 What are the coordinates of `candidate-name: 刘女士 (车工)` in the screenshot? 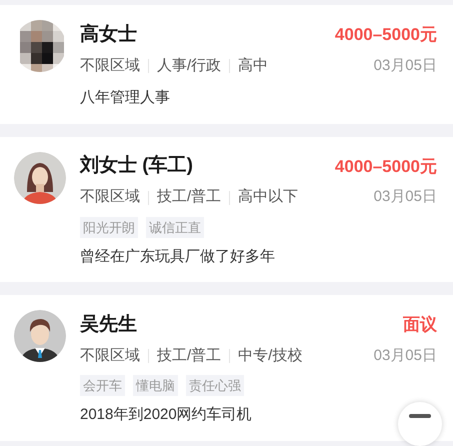 It's located at (136, 166).